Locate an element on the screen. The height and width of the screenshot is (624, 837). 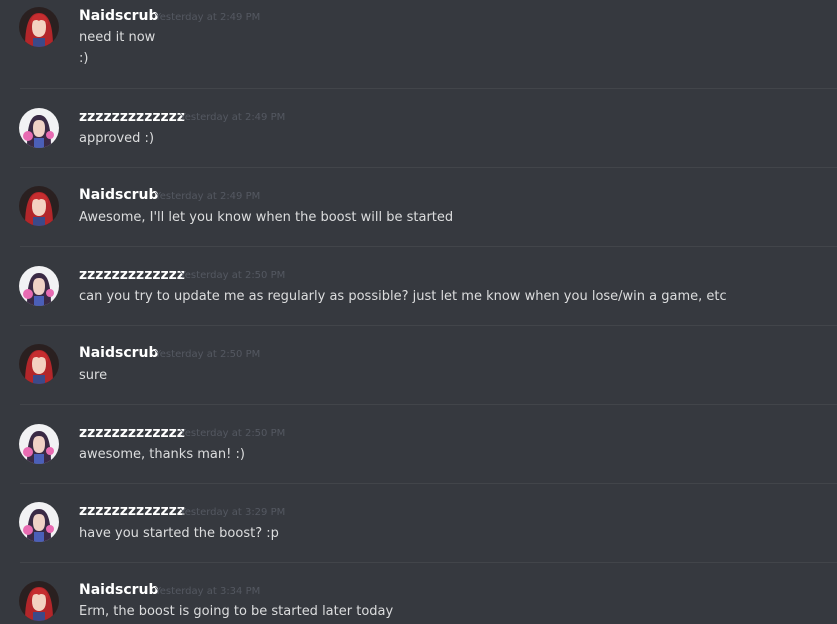
message-timestamp: Yesterday at 3:34 PM is located at coordinates (208, 591).